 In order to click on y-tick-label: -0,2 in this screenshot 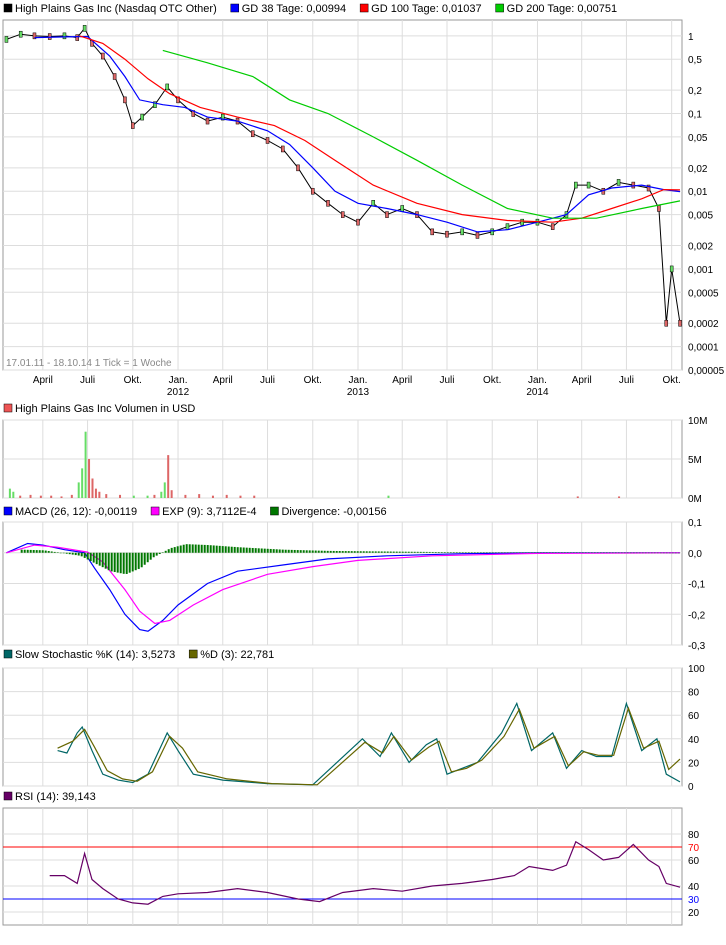, I will do `click(697, 615)`.